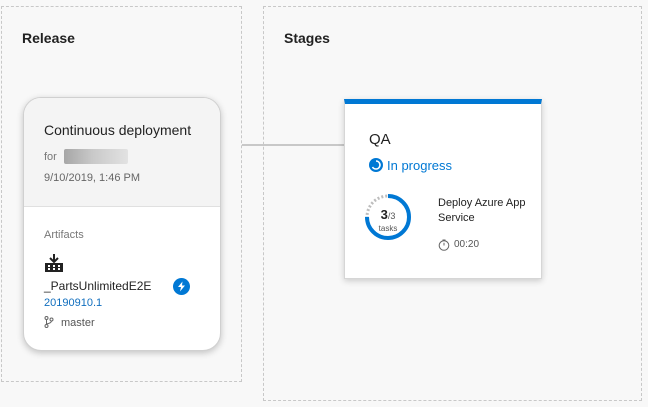 This screenshot has height=407, width=648. I want to click on task-count: 3/3, so click(388, 214).